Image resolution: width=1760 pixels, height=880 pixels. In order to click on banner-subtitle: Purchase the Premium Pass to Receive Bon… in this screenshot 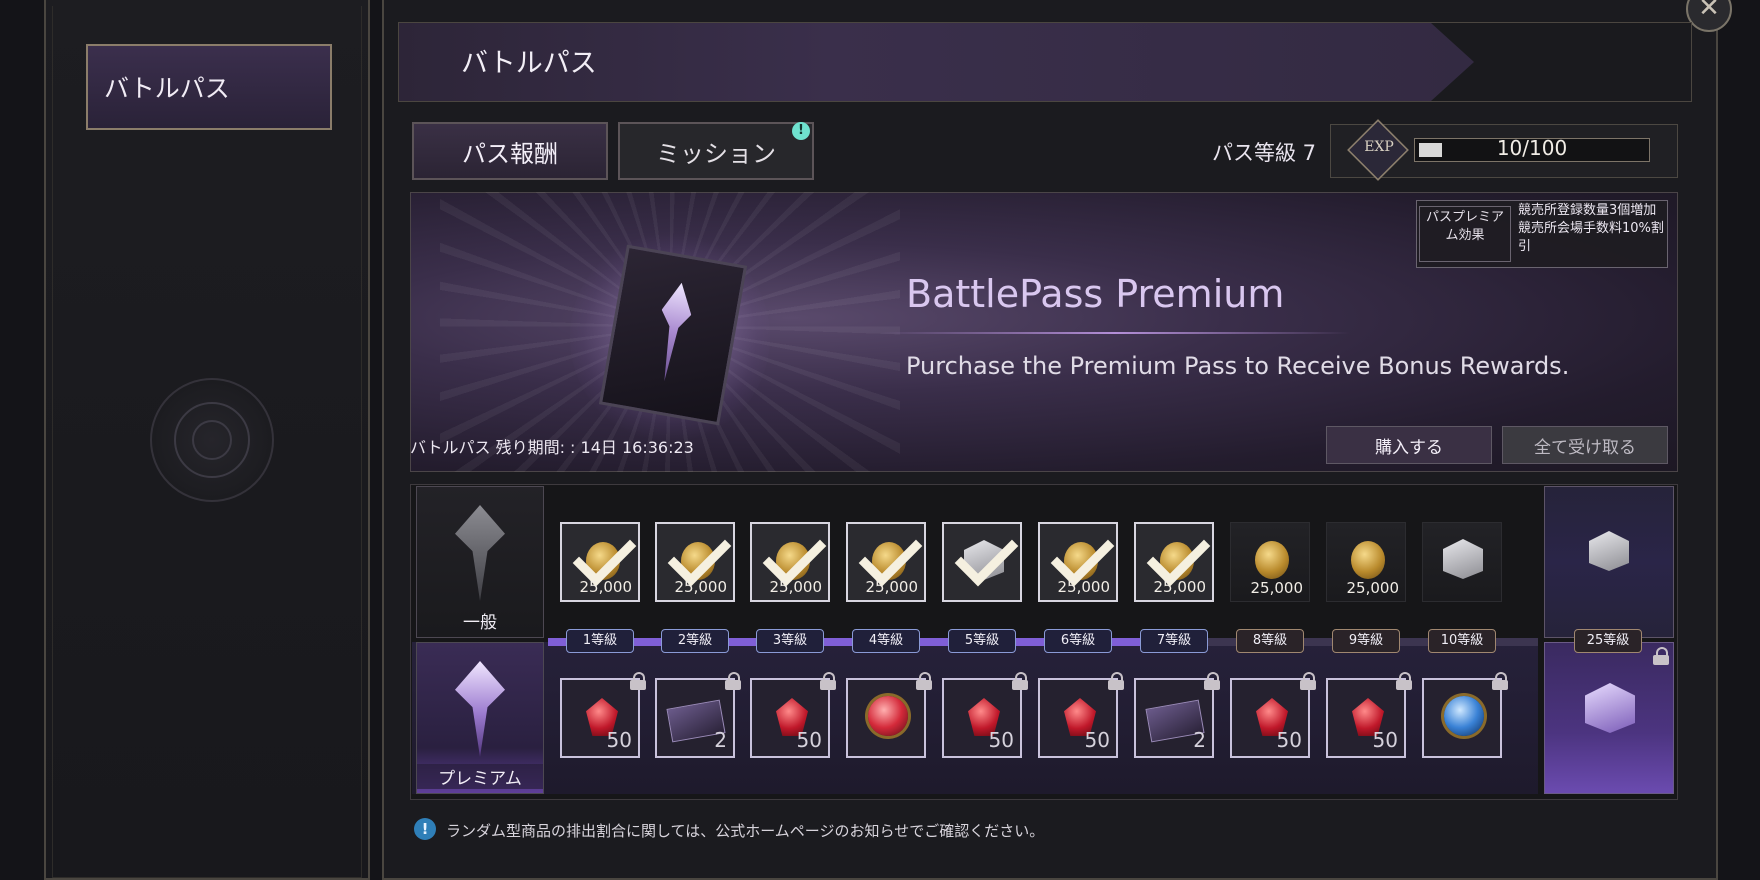, I will do `click(1238, 366)`.